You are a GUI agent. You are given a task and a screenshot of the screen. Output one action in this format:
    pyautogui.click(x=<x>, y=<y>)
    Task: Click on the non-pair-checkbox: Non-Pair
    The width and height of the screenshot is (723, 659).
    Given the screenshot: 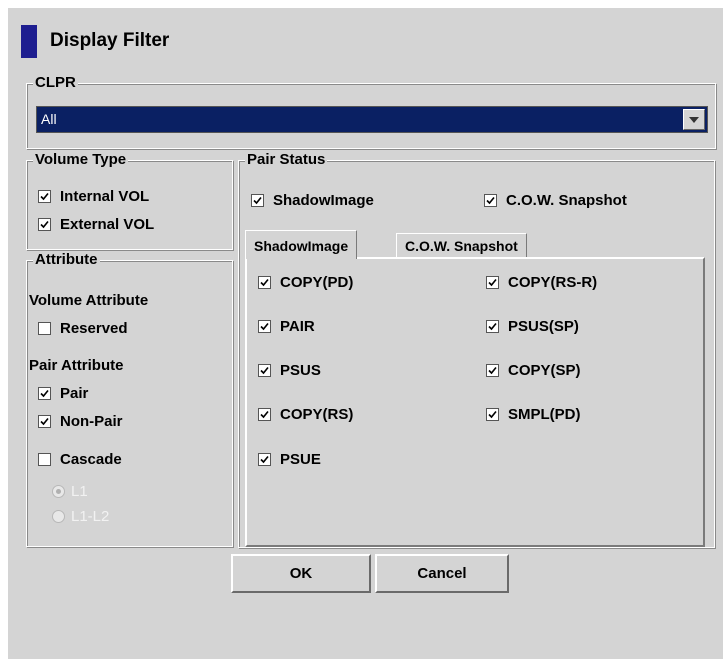 What is the action you would take?
    pyautogui.click(x=80, y=421)
    